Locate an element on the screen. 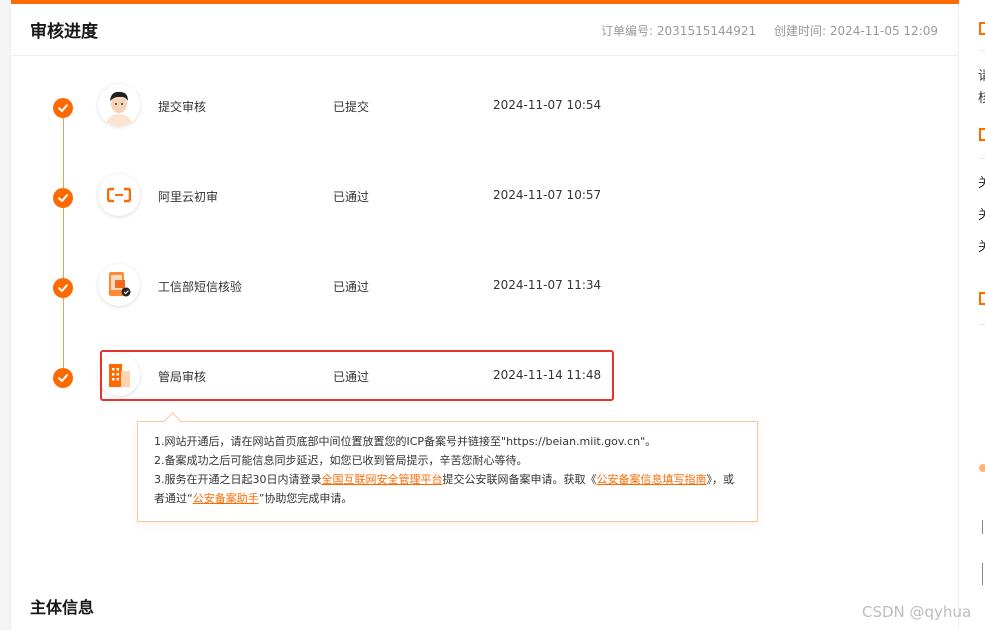  popover-arrow is located at coordinates (172, 421).